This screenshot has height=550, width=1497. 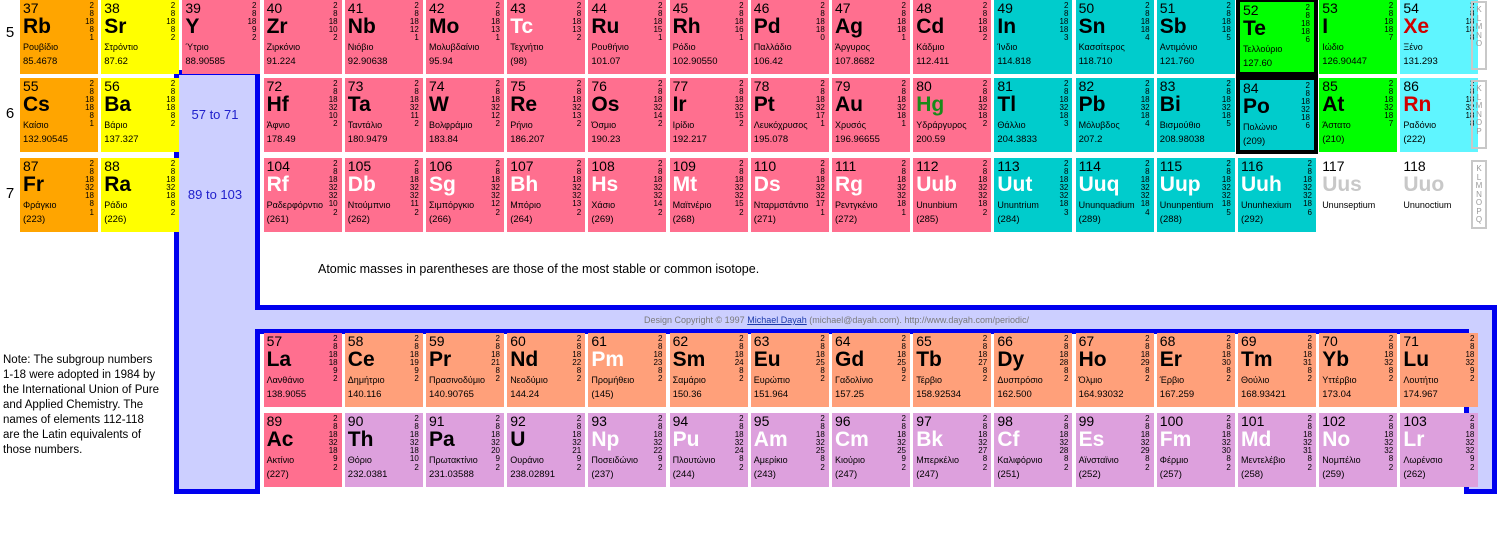 What do you see at coordinates (524, 104) in the screenshot?
I see `element-symbol: Re` at bounding box center [524, 104].